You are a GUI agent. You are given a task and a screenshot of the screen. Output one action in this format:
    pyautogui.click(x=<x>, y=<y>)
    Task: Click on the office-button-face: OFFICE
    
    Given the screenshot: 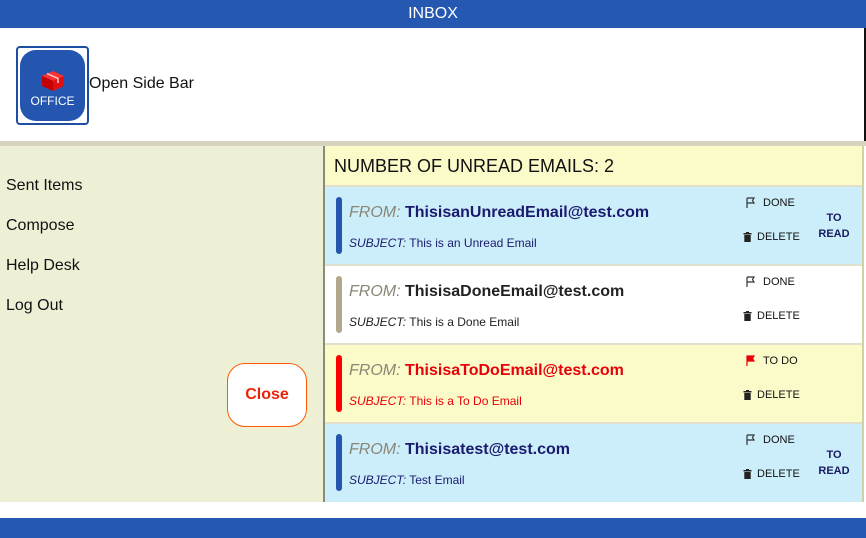 What is the action you would take?
    pyautogui.click(x=52, y=85)
    